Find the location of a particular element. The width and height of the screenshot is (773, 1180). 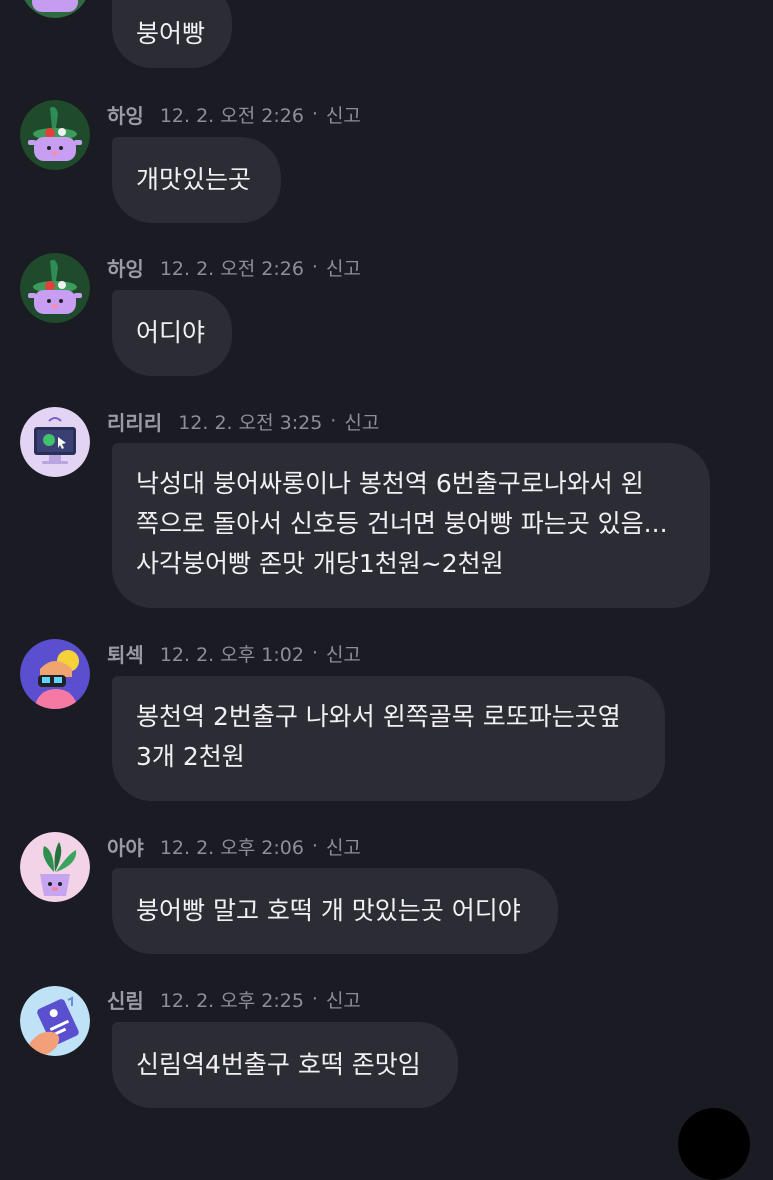

author-name: 신림 is located at coordinates (125, 999).